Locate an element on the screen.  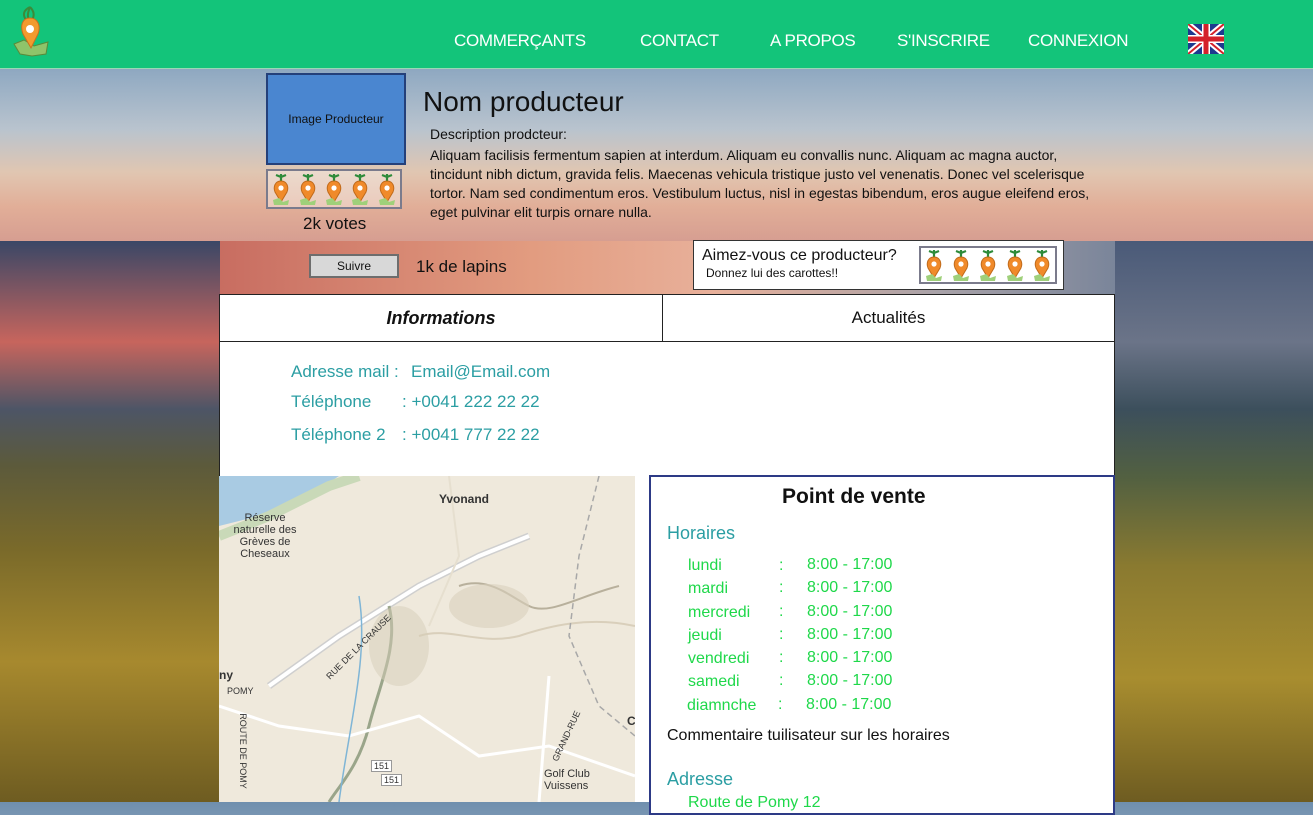
phone-label: Téléphone is located at coordinates (331, 401).